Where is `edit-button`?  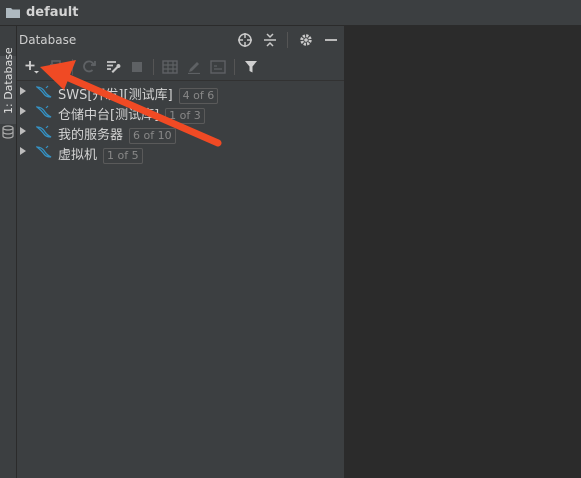
edit-button is located at coordinates (194, 67).